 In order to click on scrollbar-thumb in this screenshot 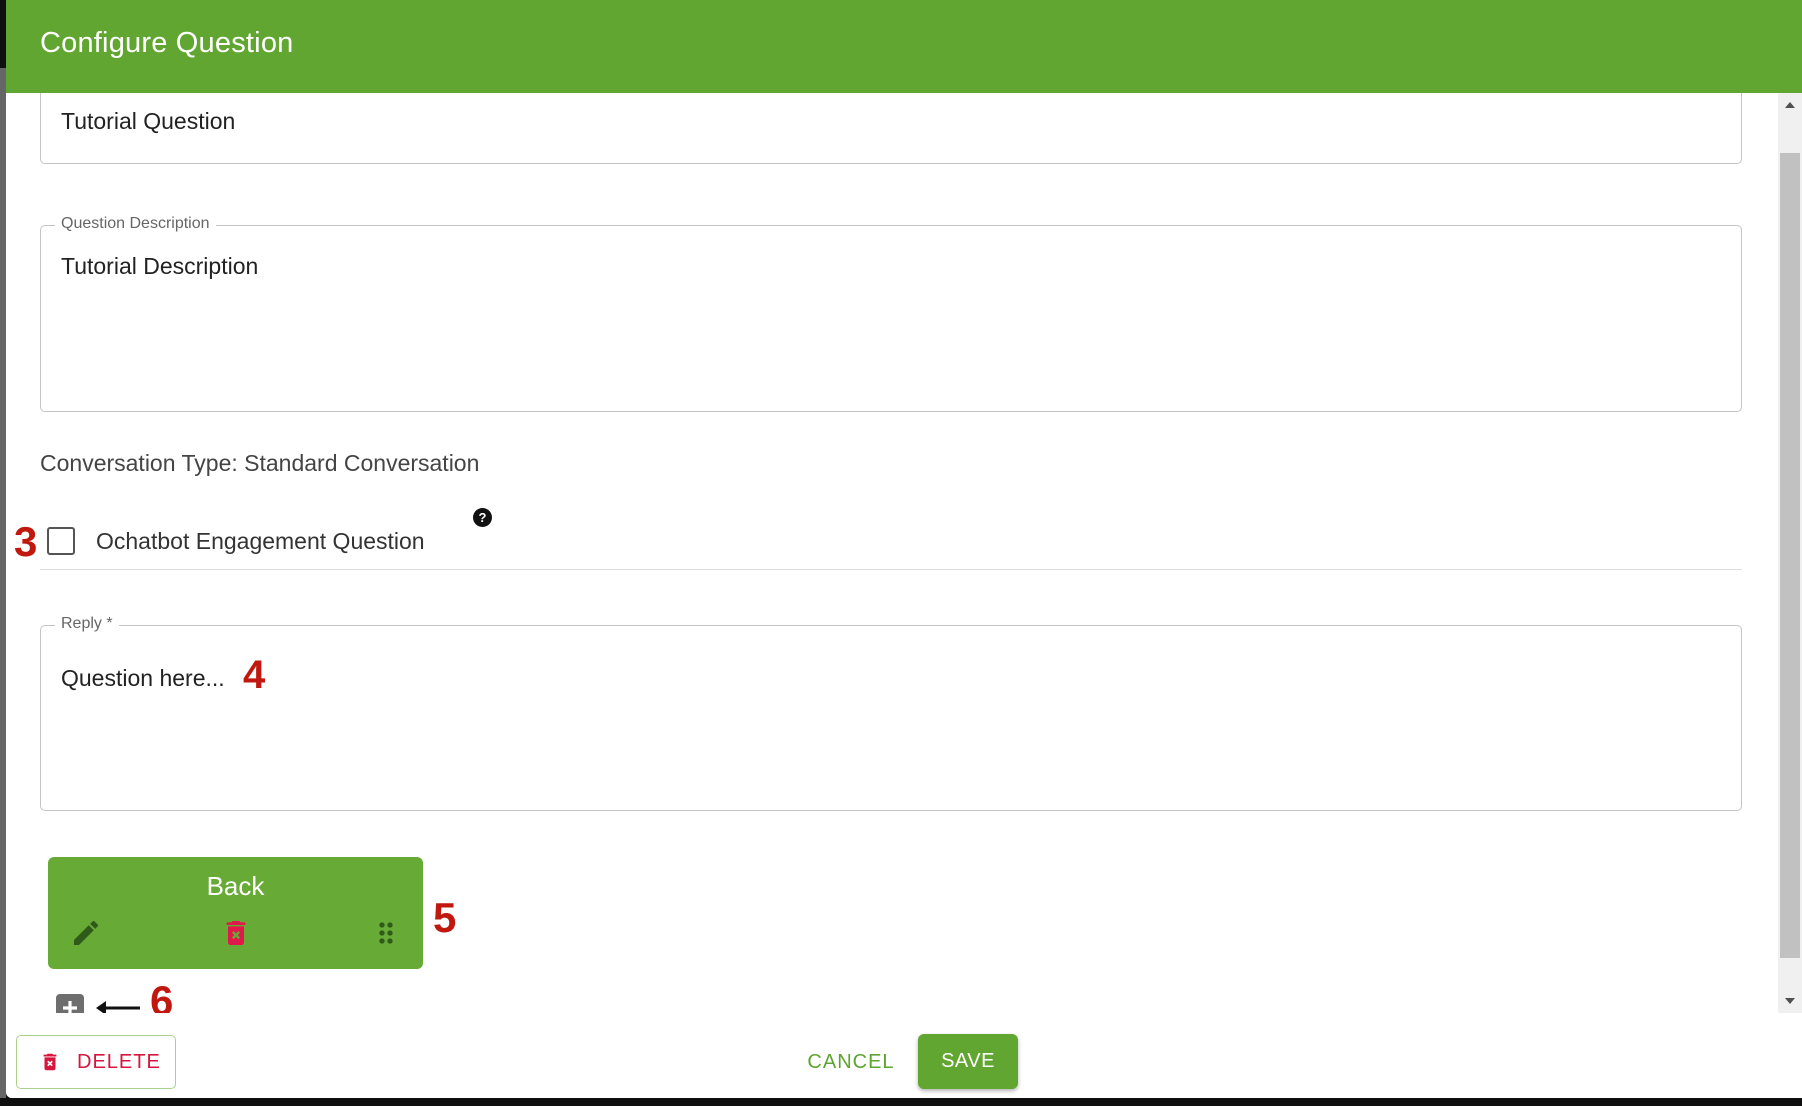, I will do `click(1790, 555)`.